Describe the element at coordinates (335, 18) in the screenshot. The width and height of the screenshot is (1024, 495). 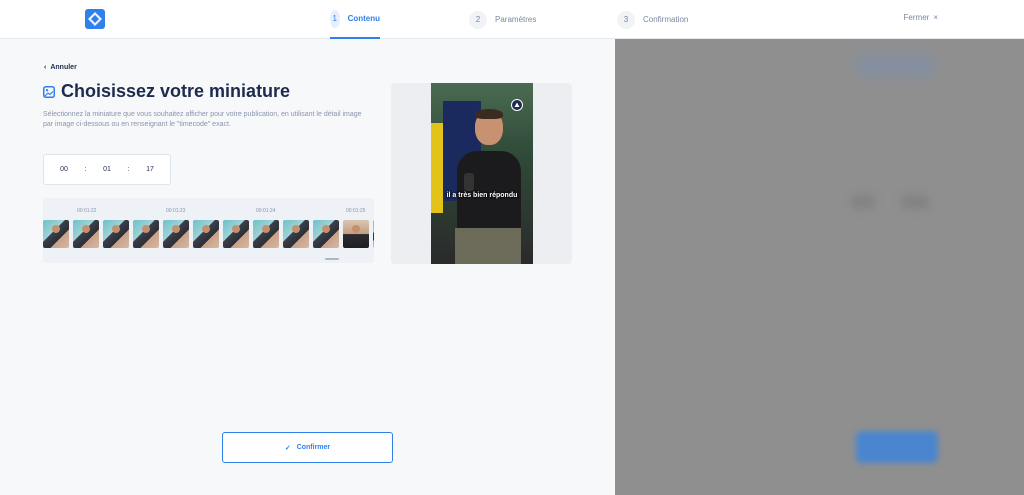
I see `step-number: 1` at that location.